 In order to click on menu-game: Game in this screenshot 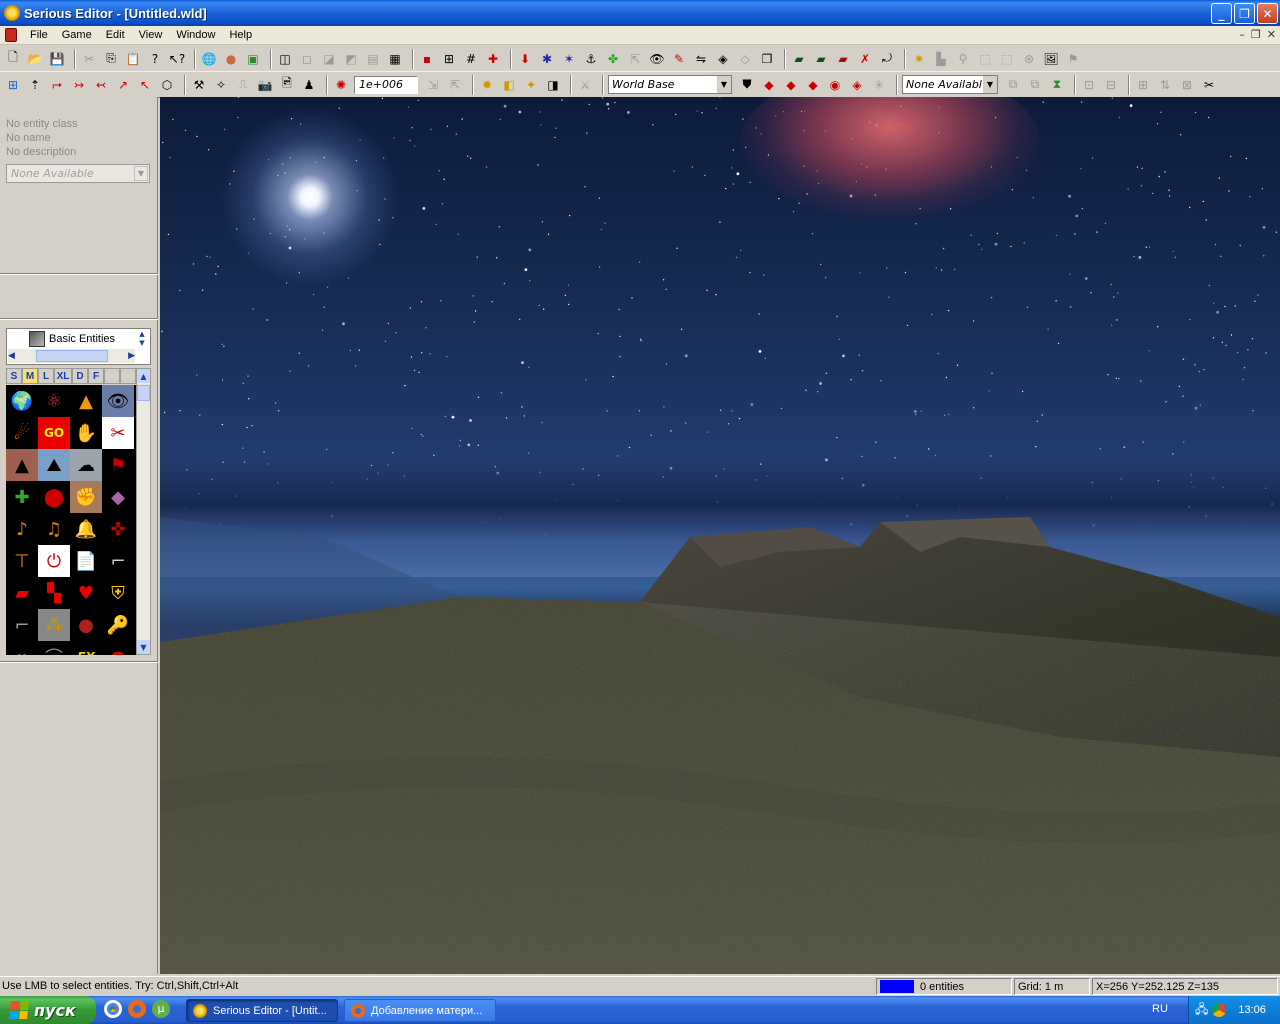, I will do `click(77, 35)`.